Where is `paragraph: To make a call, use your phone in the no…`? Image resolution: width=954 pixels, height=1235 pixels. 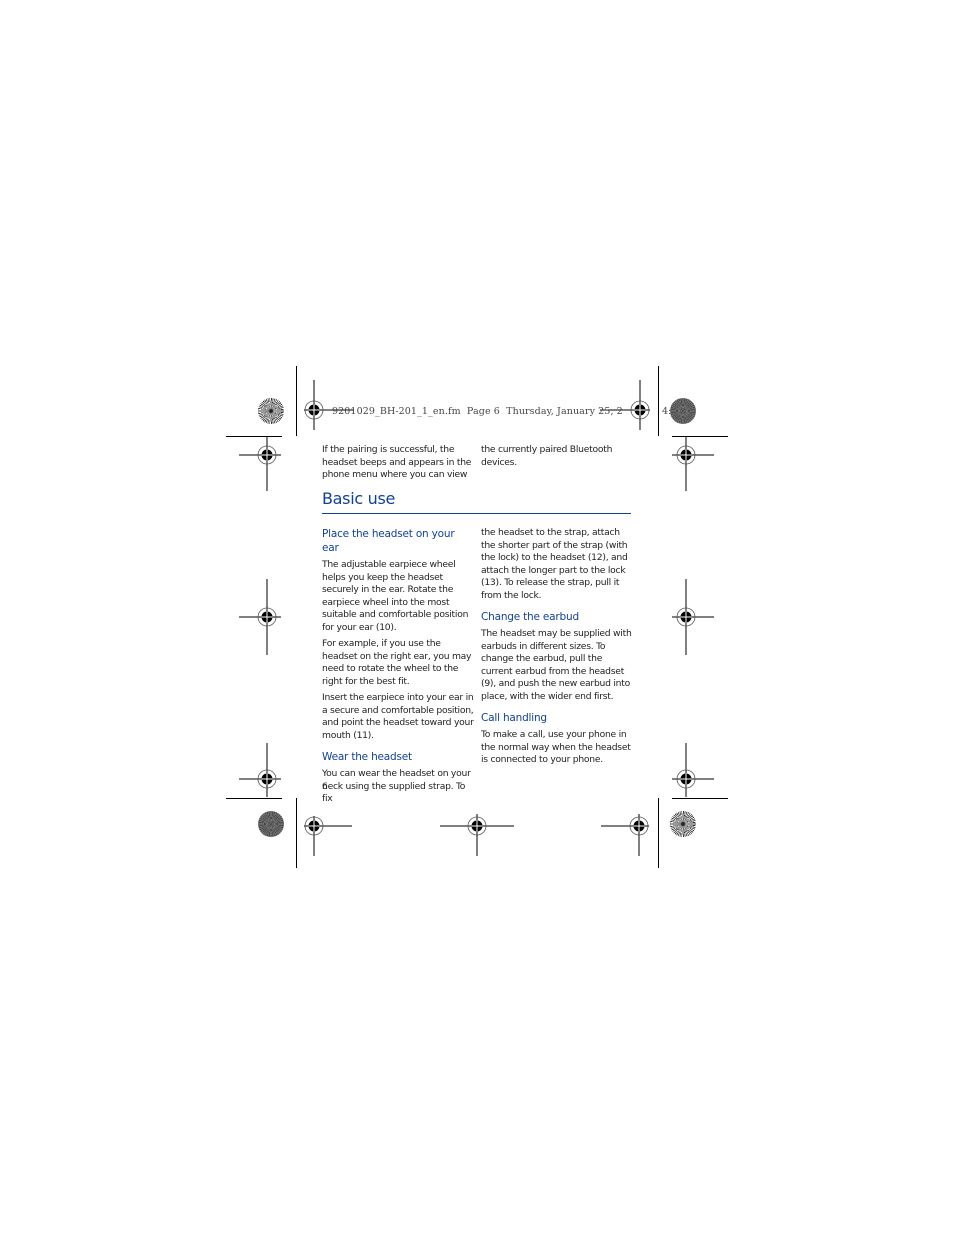
paragraph: To make a call, use your phone in the no… is located at coordinates (556, 747).